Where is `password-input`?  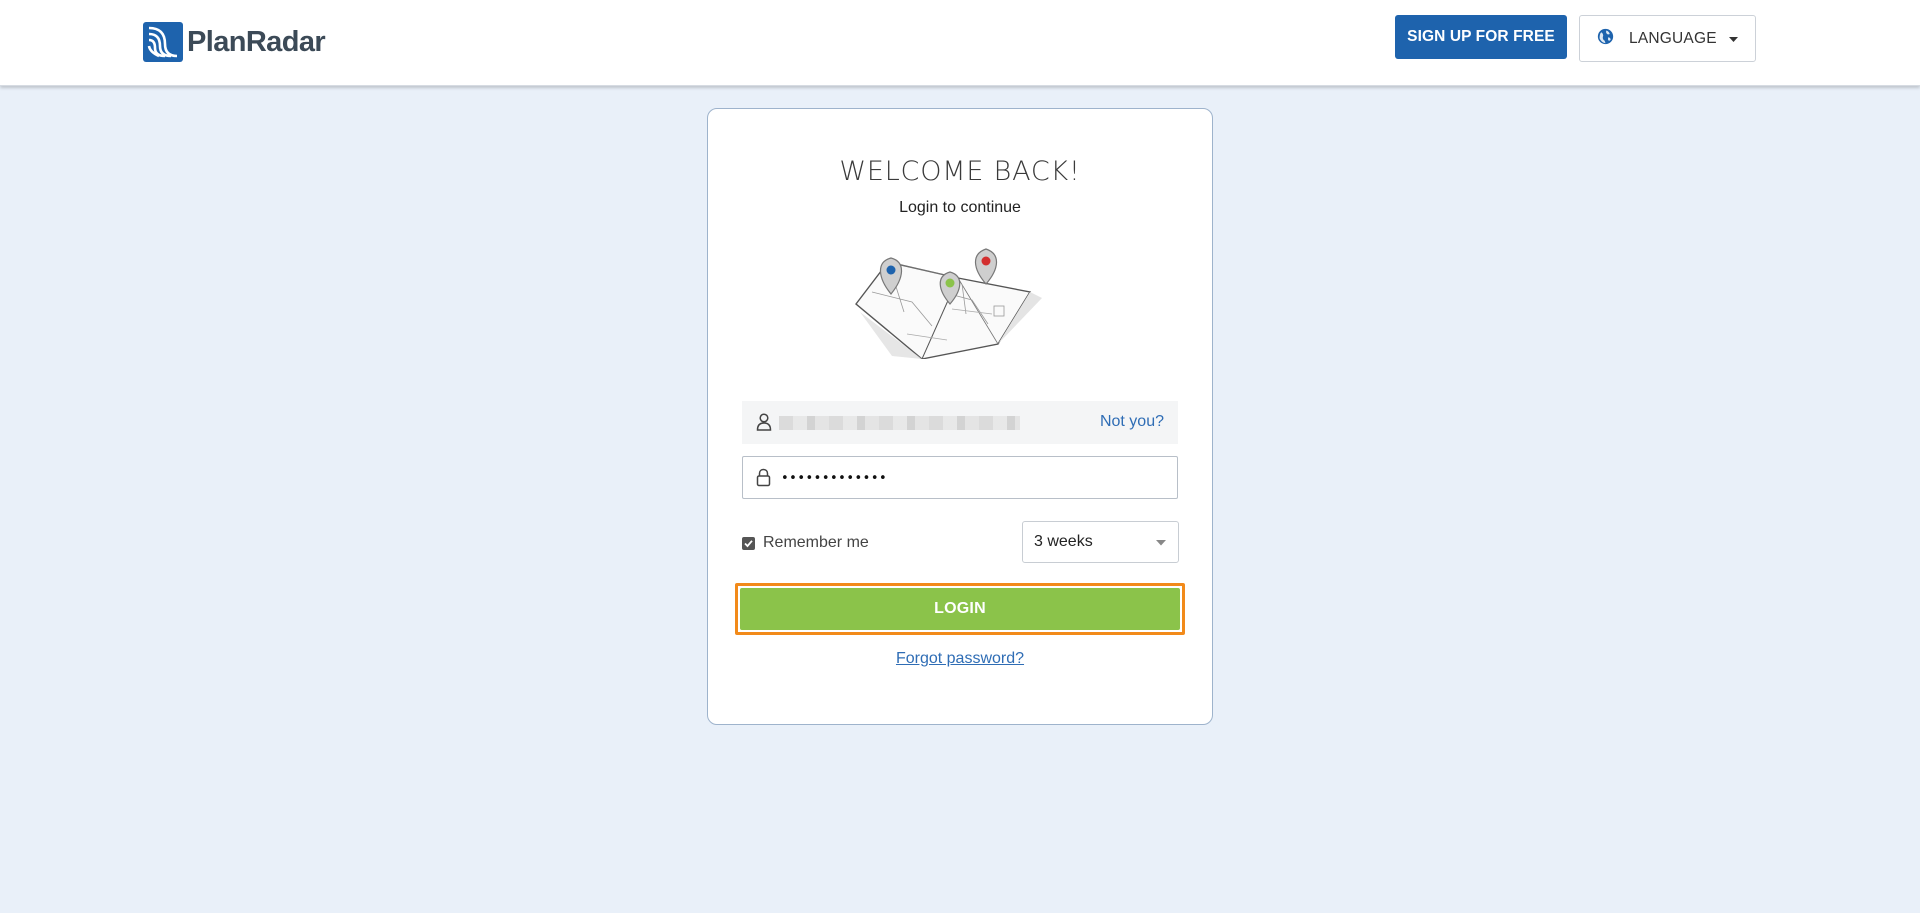 password-input is located at coordinates (971, 478).